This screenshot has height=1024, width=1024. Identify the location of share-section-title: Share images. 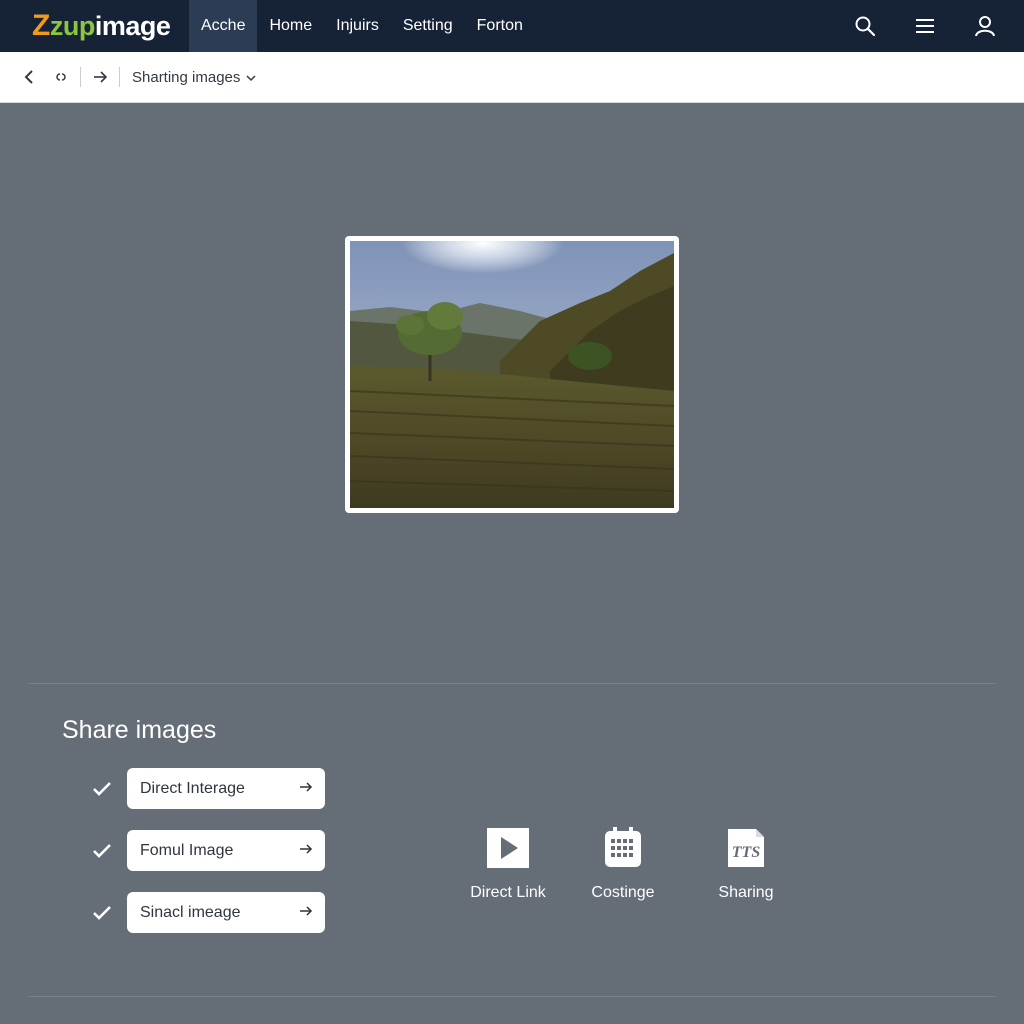
(139, 730).